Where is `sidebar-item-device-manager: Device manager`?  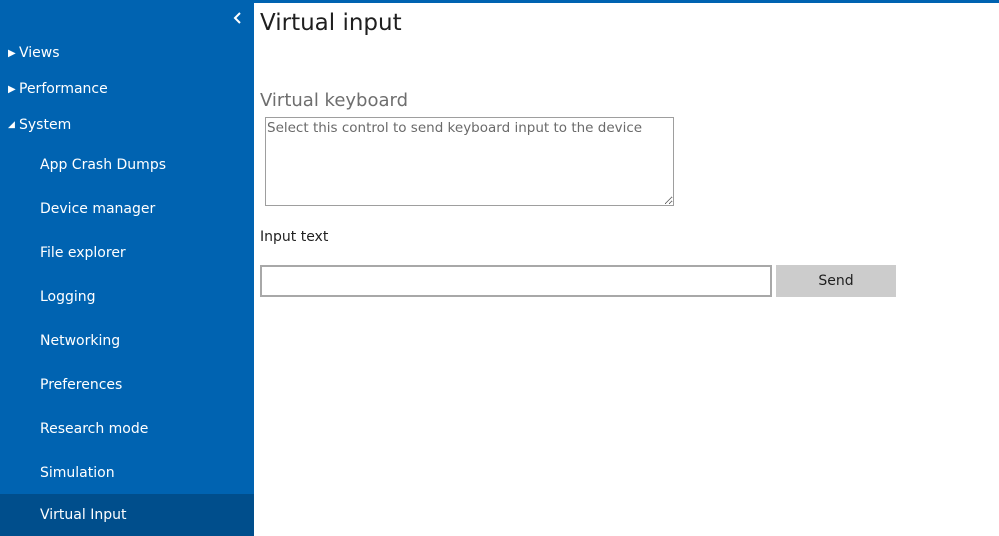 sidebar-item-device-manager: Device manager is located at coordinates (127, 209).